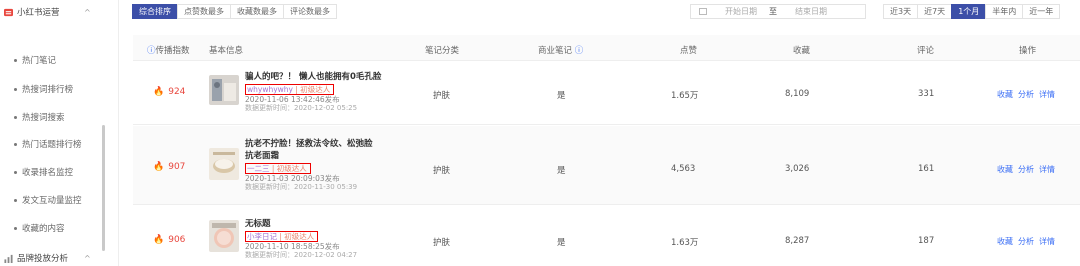  What do you see at coordinates (48, 173) in the screenshot?
I see `sidebar-item-label: 收录排名监控` at bounding box center [48, 173].